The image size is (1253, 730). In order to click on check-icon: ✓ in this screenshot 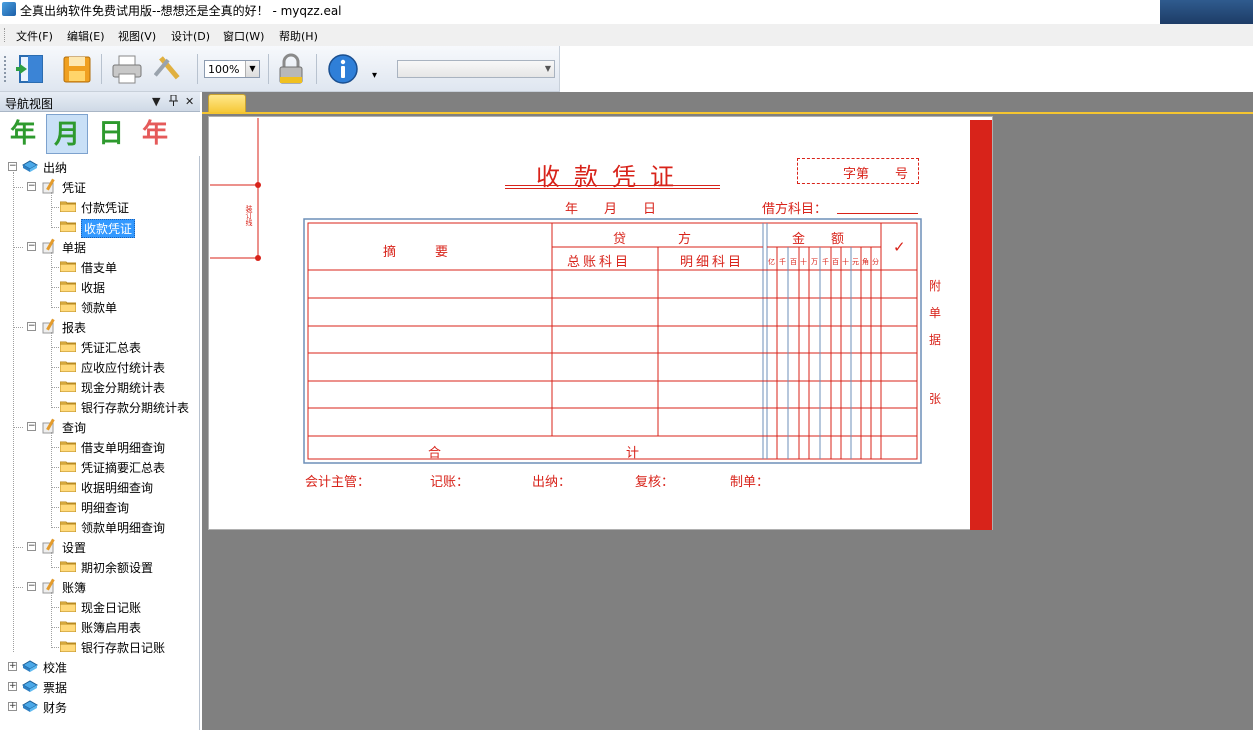, I will do `click(899, 247)`.